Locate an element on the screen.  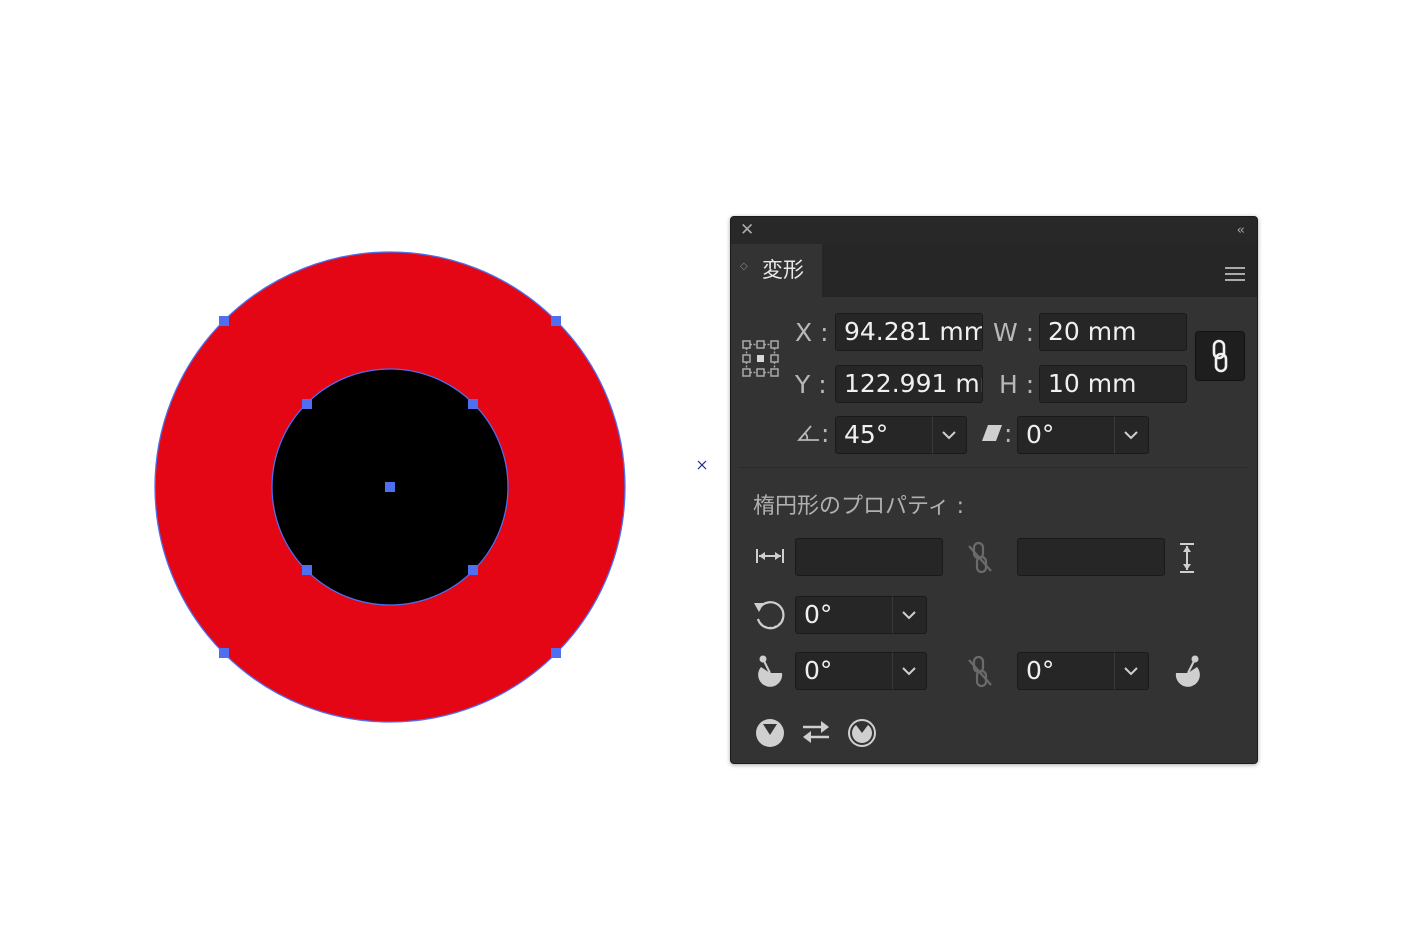
ellipse-height-field is located at coordinates (1091, 557).